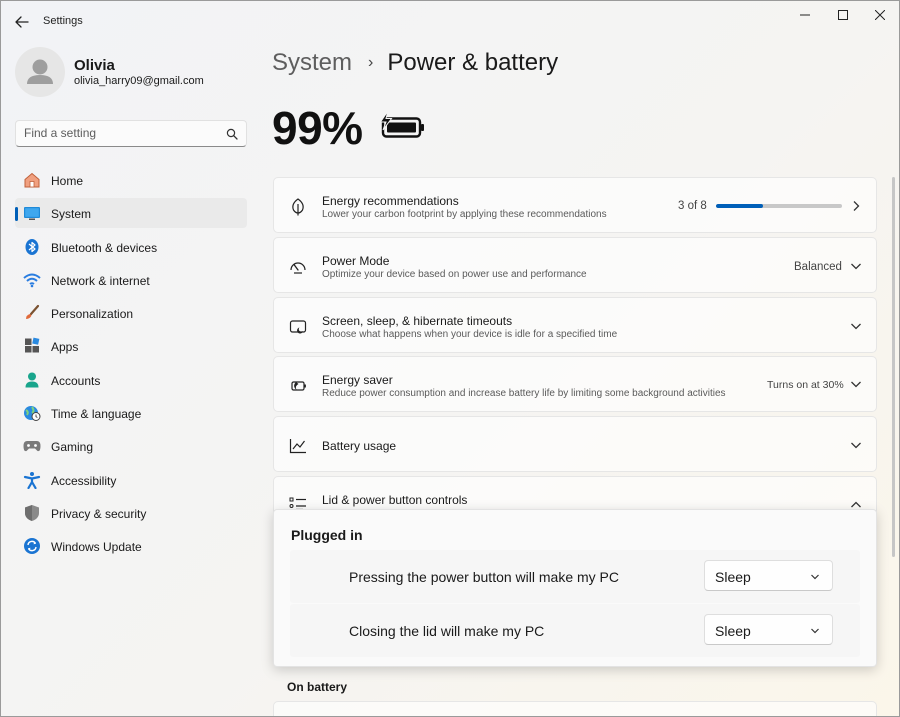 The width and height of the screenshot is (900, 717). What do you see at coordinates (417, 321) in the screenshot?
I see `card-title: Screen, sleep, & hibernate timeouts` at bounding box center [417, 321].